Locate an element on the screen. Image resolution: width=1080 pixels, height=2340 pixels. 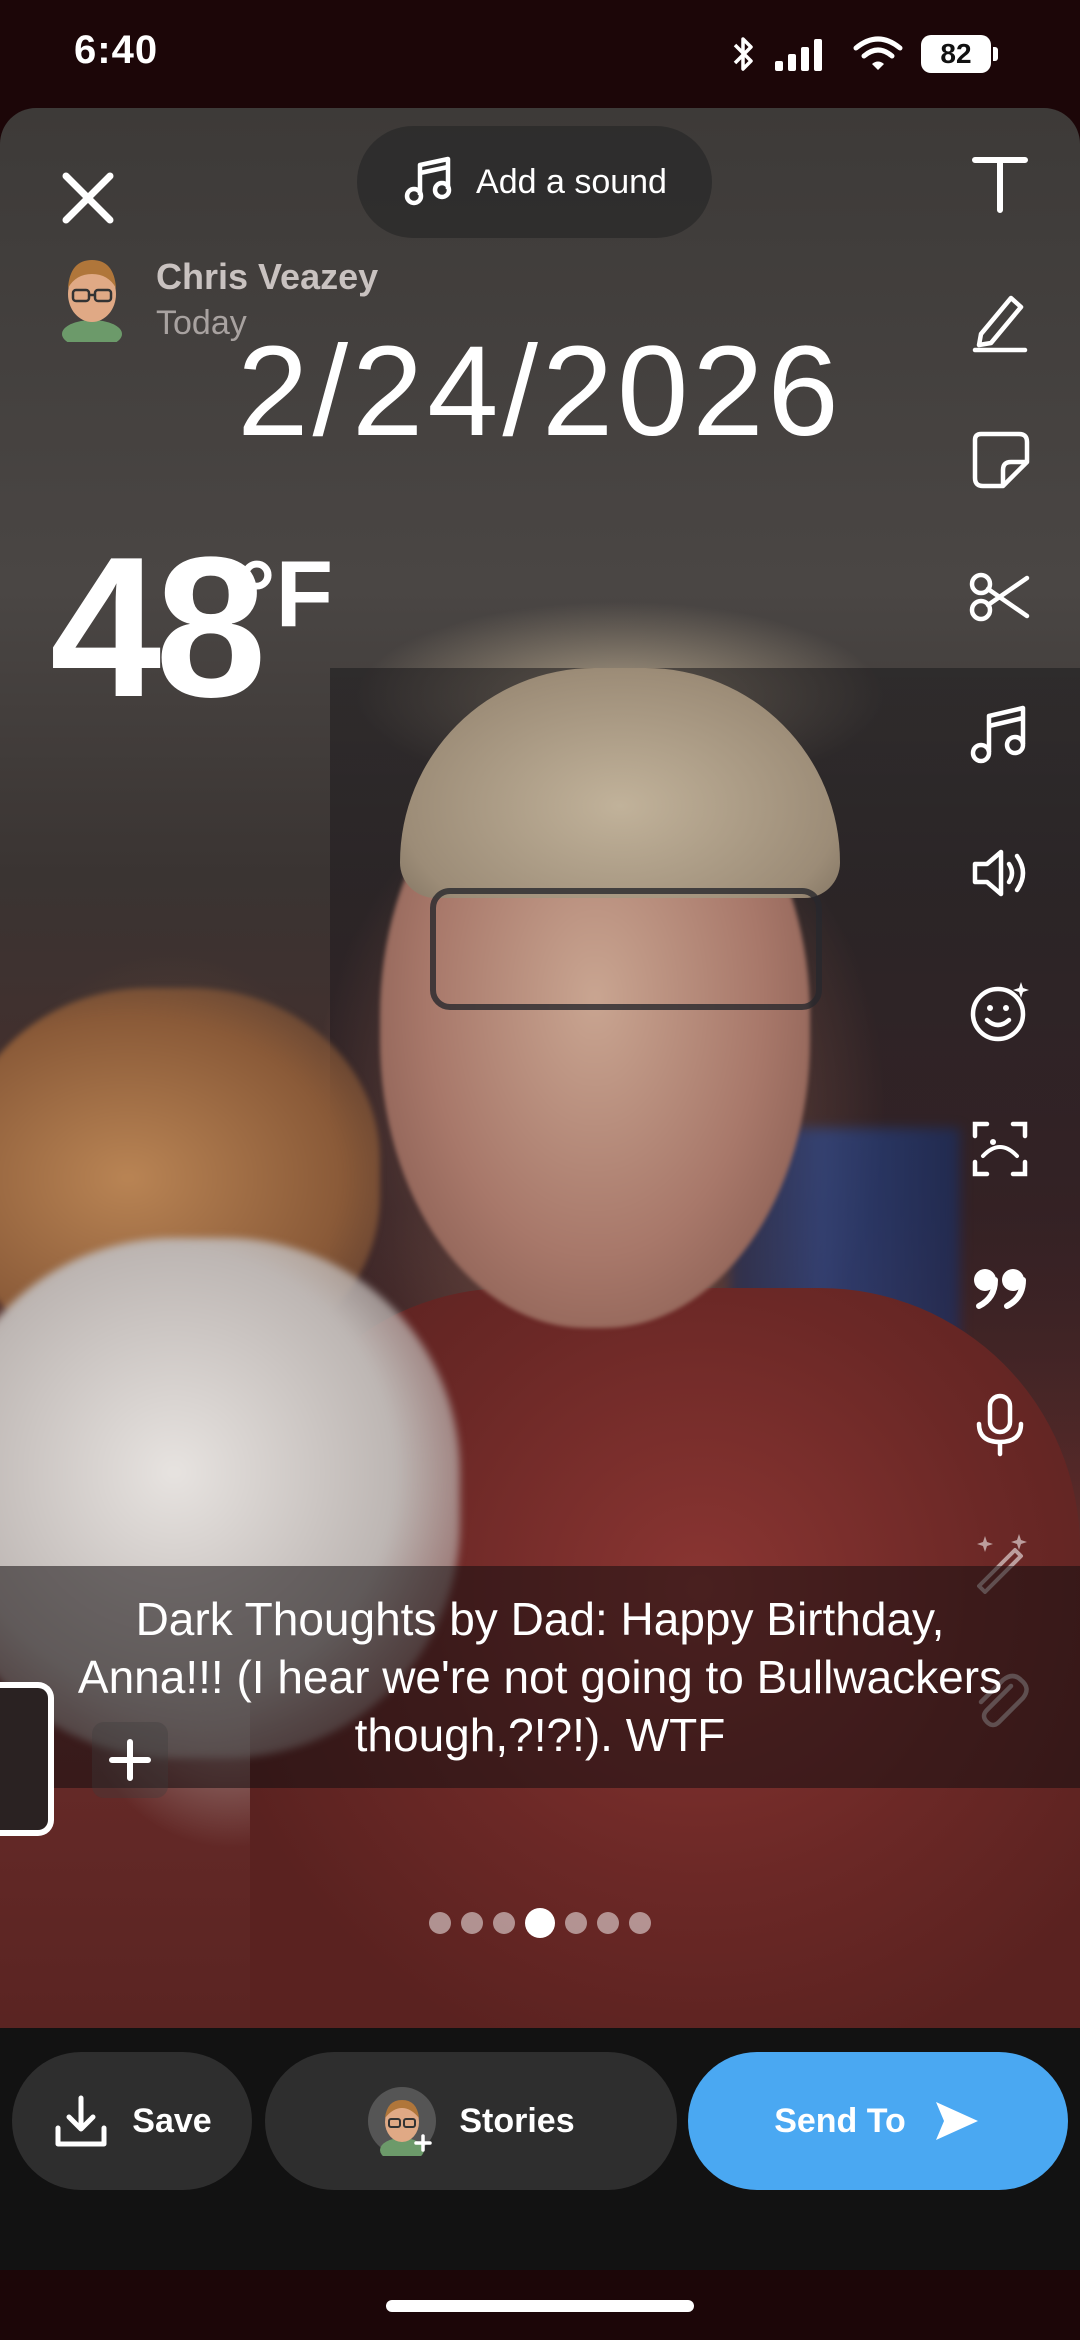
close-button is located at coordinates (88, 198).